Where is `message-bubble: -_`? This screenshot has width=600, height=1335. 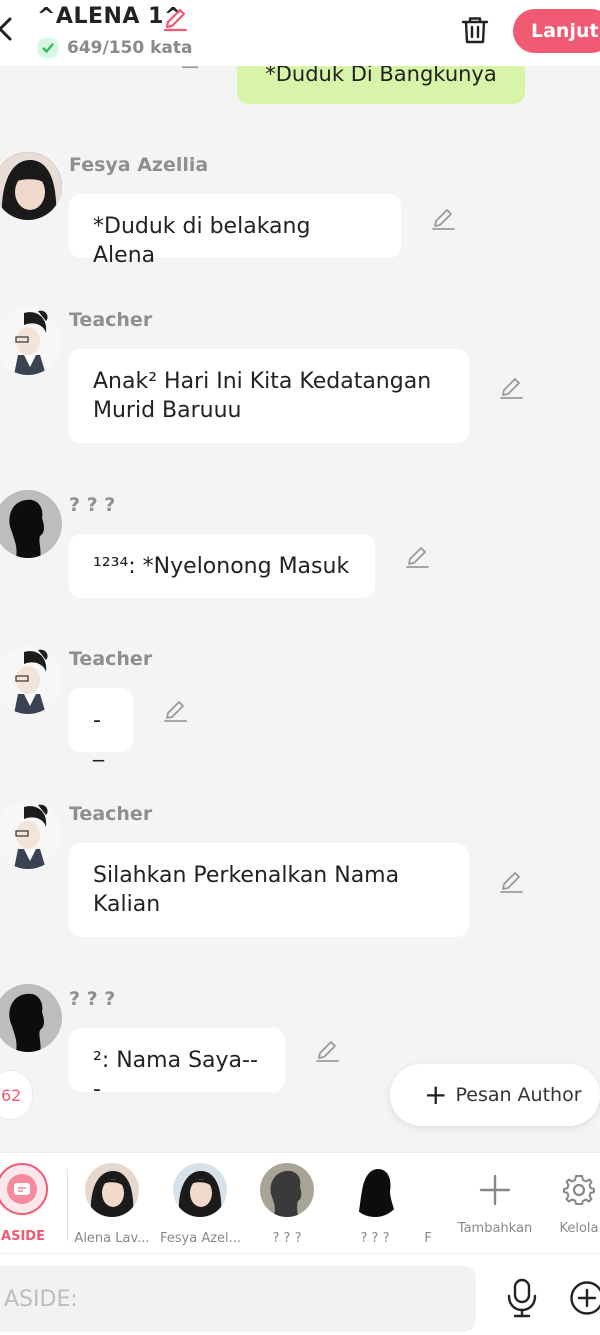 message-bubble: -_ is located at coordinates (101, 725).